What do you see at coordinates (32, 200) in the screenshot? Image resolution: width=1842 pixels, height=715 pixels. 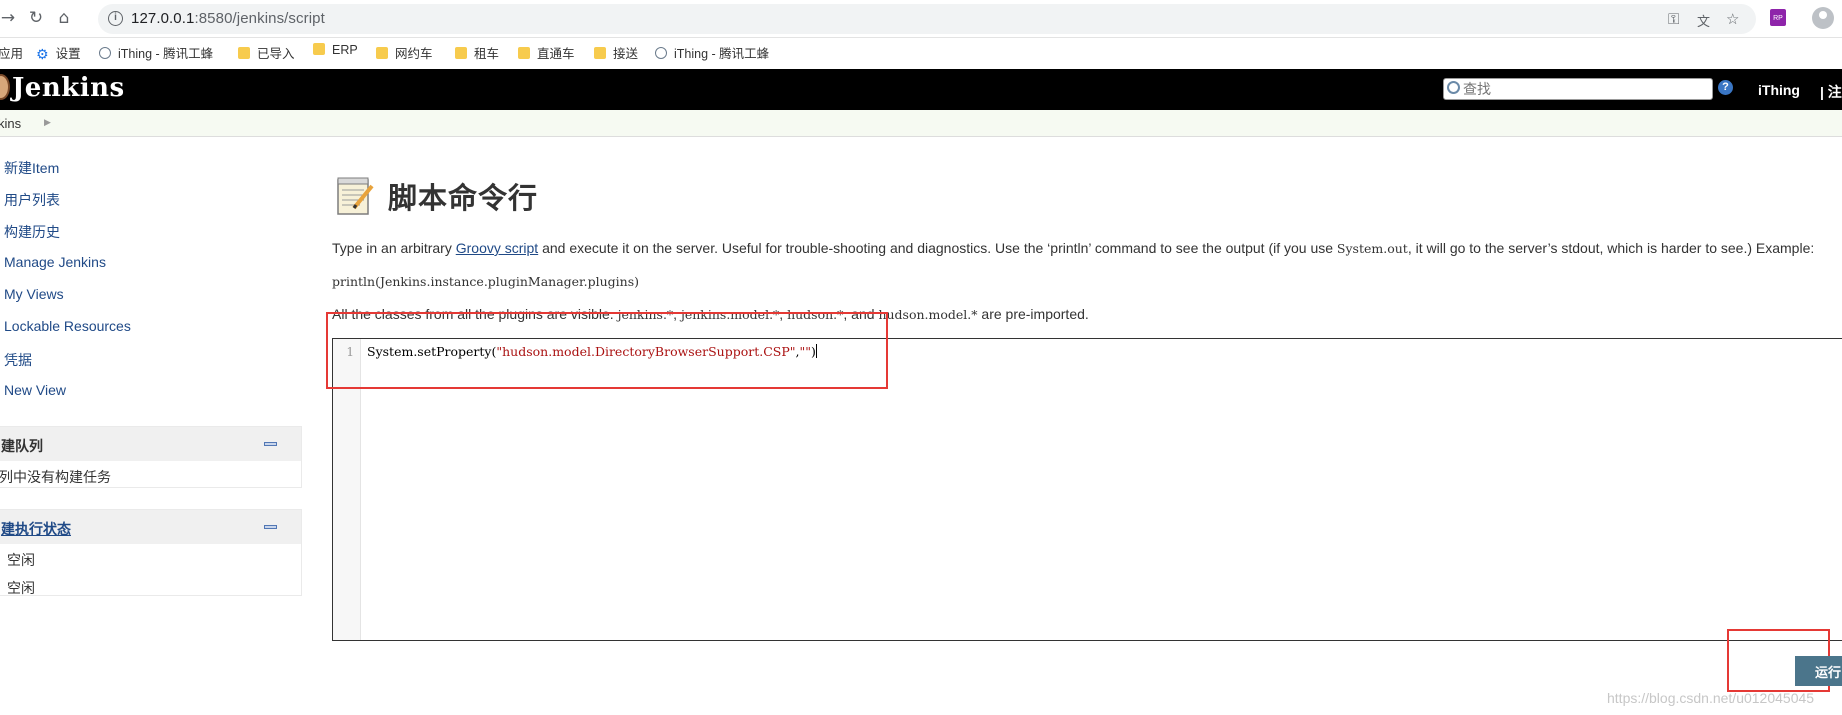 I see `sidebar-item-people: 用户列表` at bounding box center [32, 200].